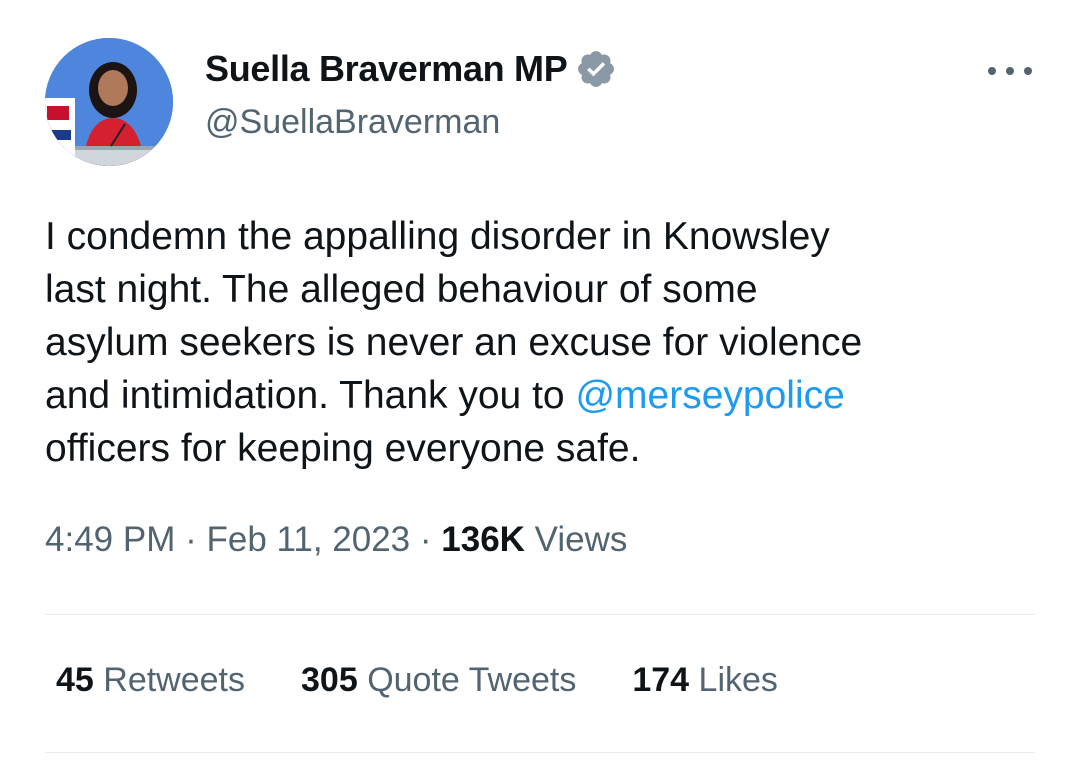 This screenshot has width=1079, height=761. Describe the element at coordinates (733, 680) in the screenshot. I see `likes-label: Likes` at that location.